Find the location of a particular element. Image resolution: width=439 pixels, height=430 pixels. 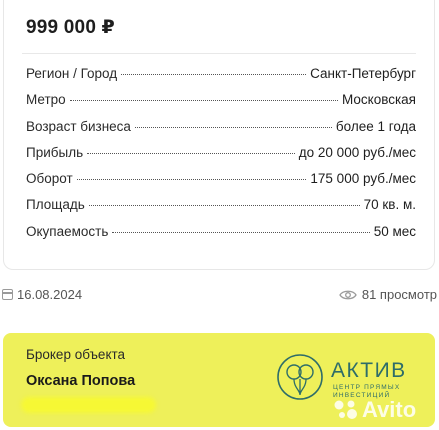

publish-date: 16.08.2024 is located at coordinates (42, 294).